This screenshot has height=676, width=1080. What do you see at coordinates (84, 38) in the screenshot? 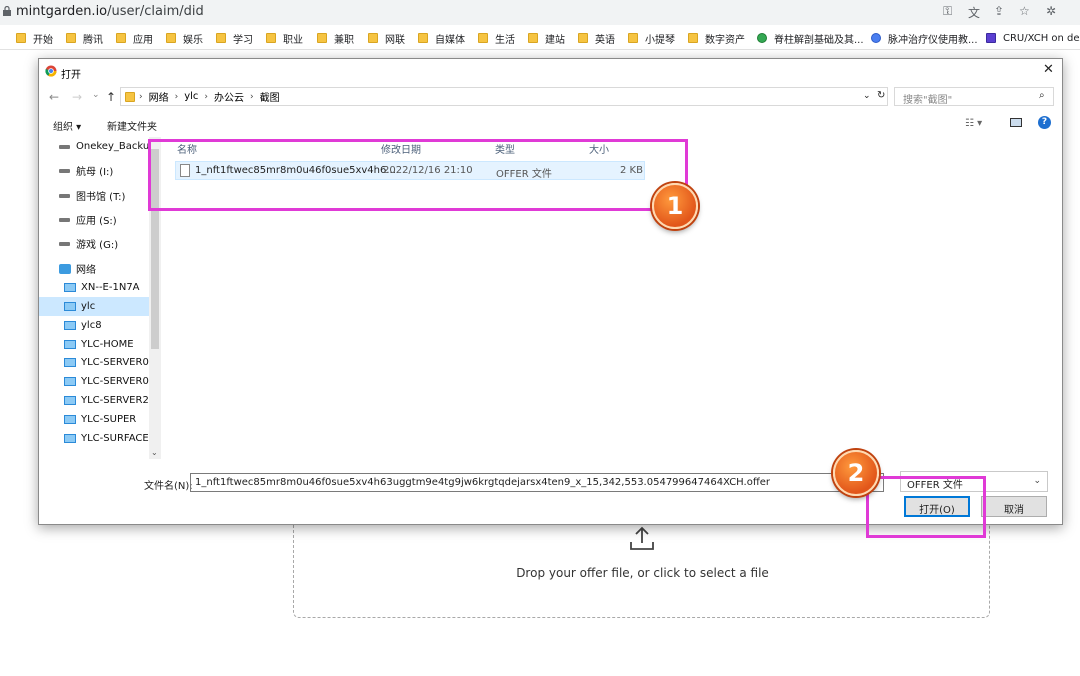
I see `bookmark-item: 腾讯` at bounding box center [84, 38].